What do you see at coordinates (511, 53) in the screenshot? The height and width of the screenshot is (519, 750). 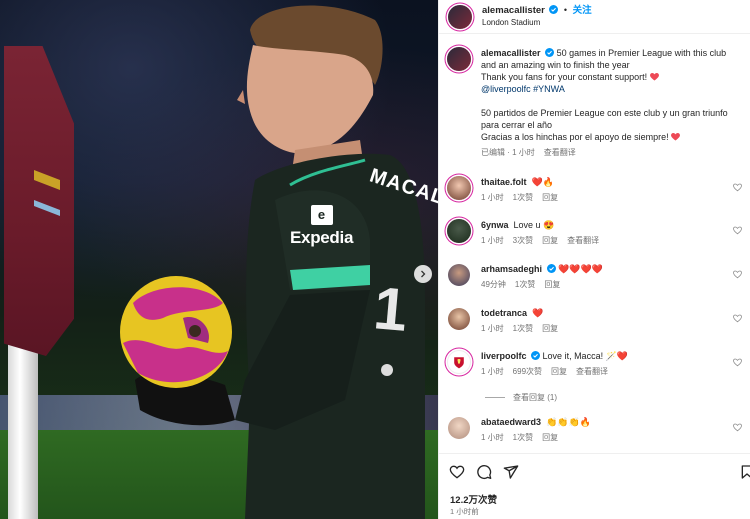 I see `caption-username: alemacallister` at bounding box center [511, 53].